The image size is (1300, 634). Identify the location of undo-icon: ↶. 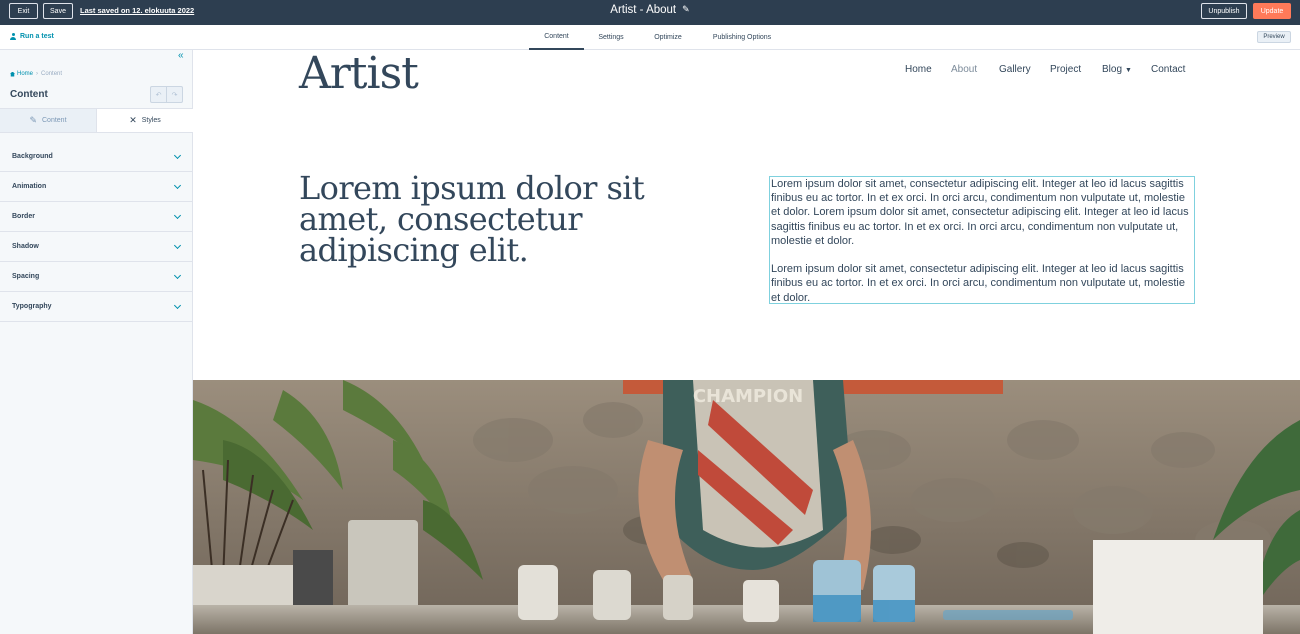
(159, 94).